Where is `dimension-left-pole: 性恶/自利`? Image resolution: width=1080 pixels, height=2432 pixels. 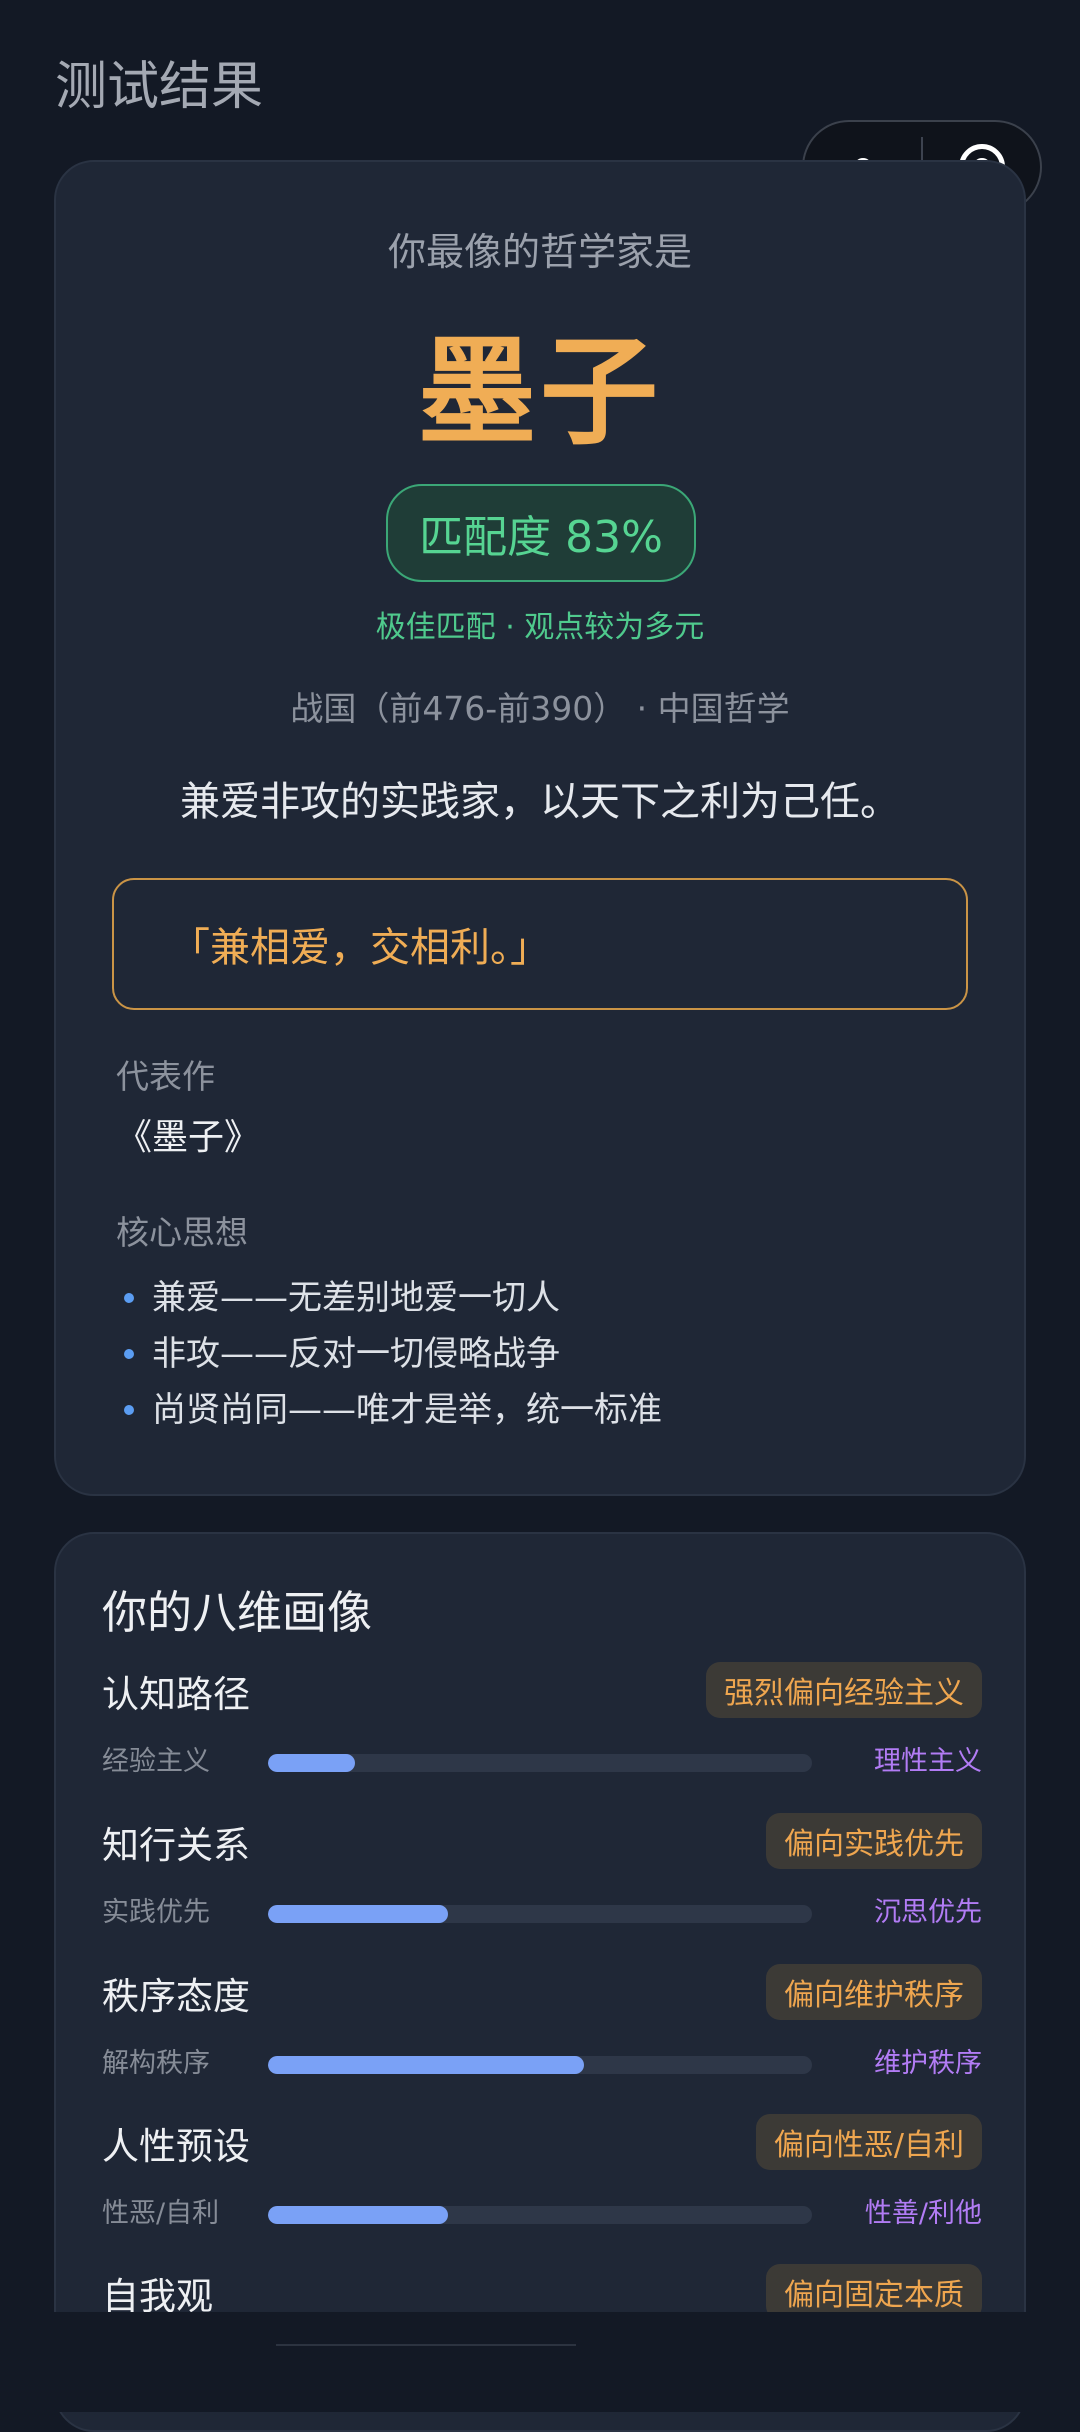 dimension-left-pole: 性恶/自利 is located at coordinates (161, 2213).